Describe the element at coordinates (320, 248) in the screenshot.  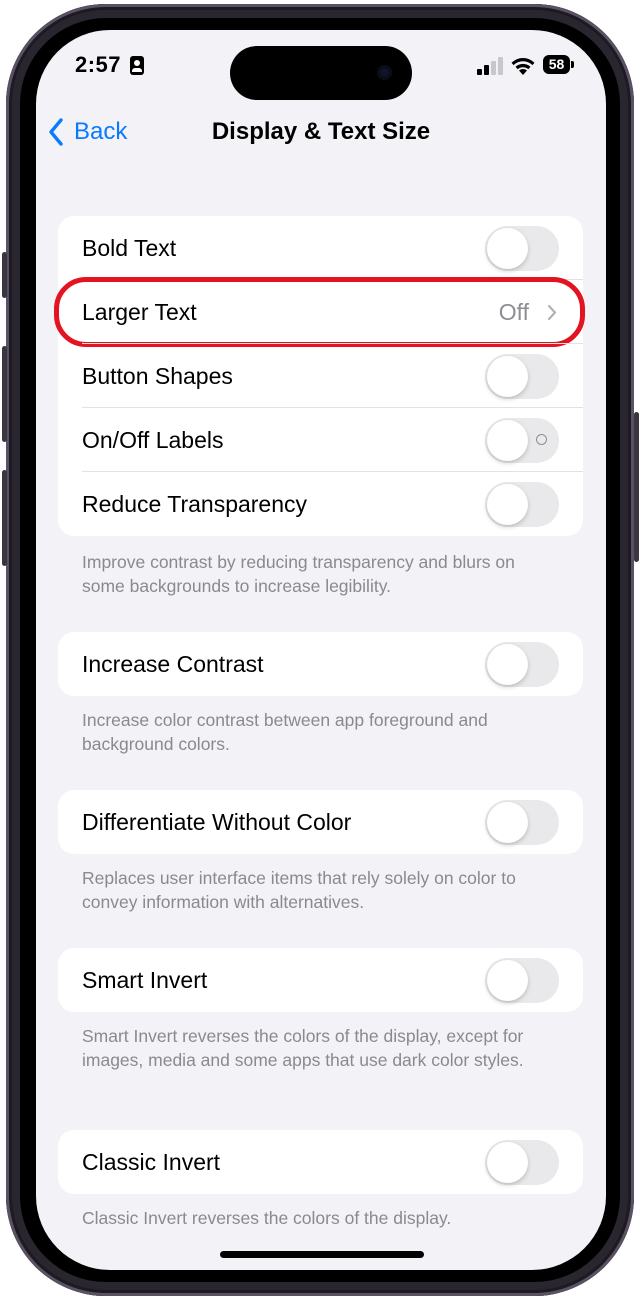
I see `bold-text-row: Bold Text` at that location.